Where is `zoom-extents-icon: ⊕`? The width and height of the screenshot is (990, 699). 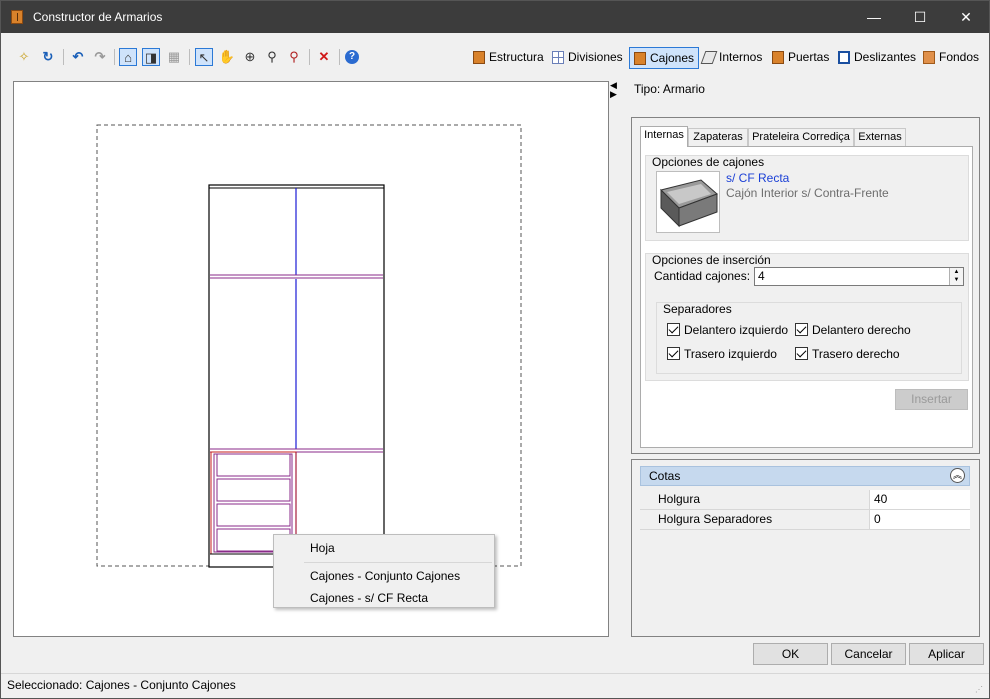 zoom-extents-icon: ⊕ is located at coordinates (250, 57).